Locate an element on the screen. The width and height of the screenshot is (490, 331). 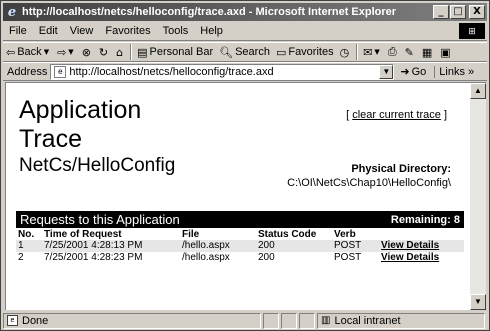
print-button: ⎙ is located at coordinates (393, 52).